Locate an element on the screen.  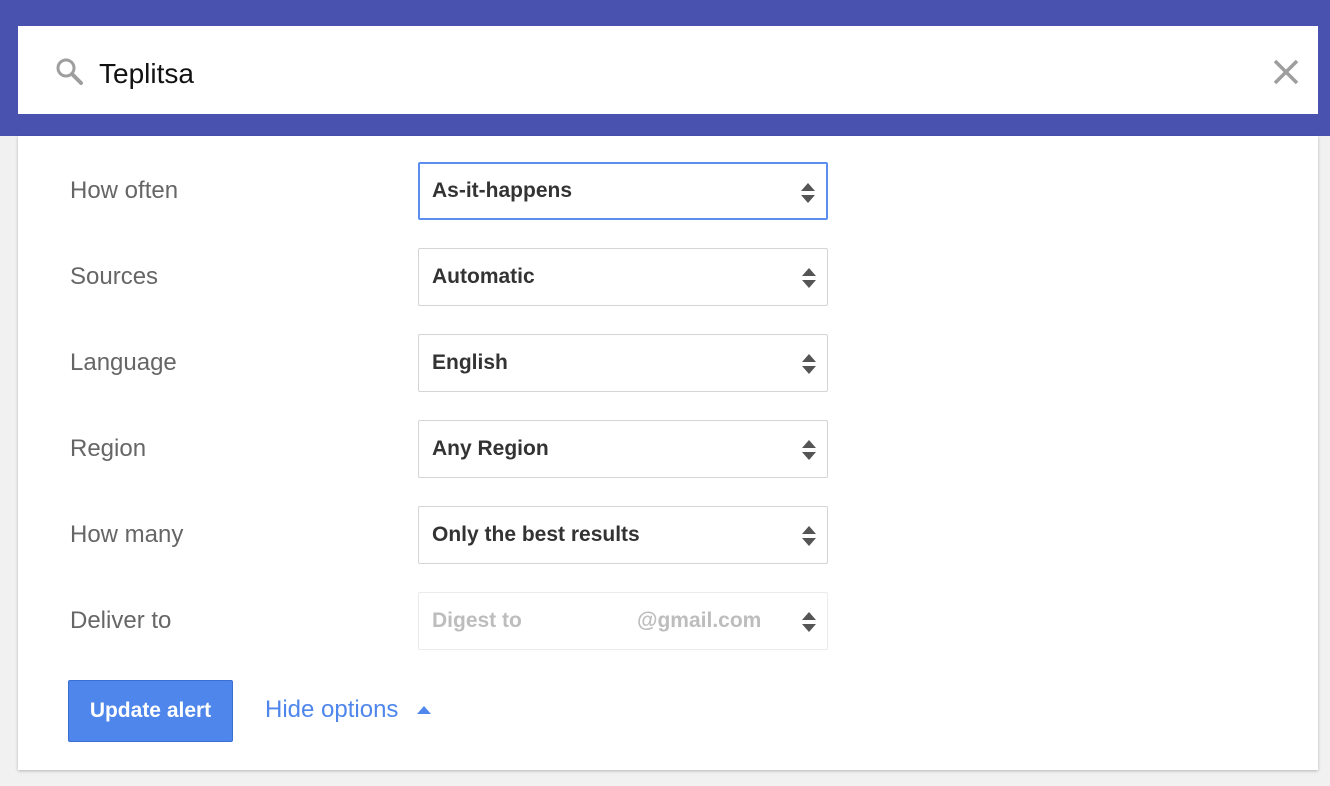
search-query-input: Teplitsa is located at coordinates (146, 74).